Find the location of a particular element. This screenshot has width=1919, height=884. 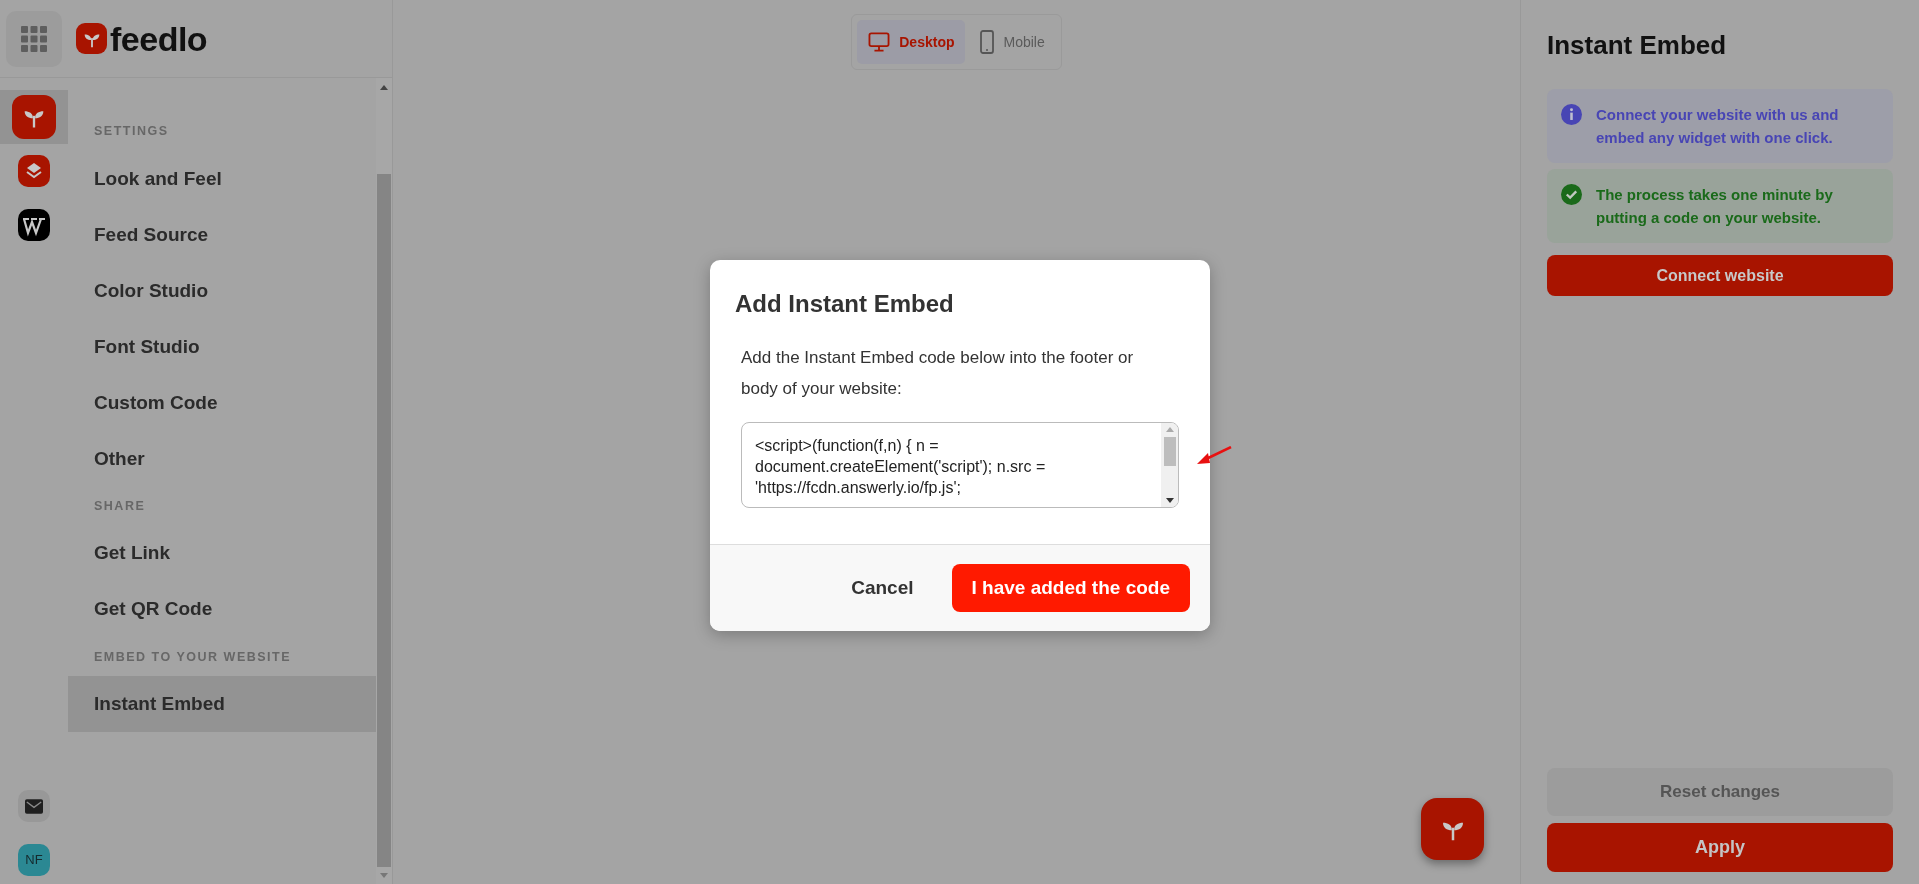

info-icon is located at coordinates (1571, 114).